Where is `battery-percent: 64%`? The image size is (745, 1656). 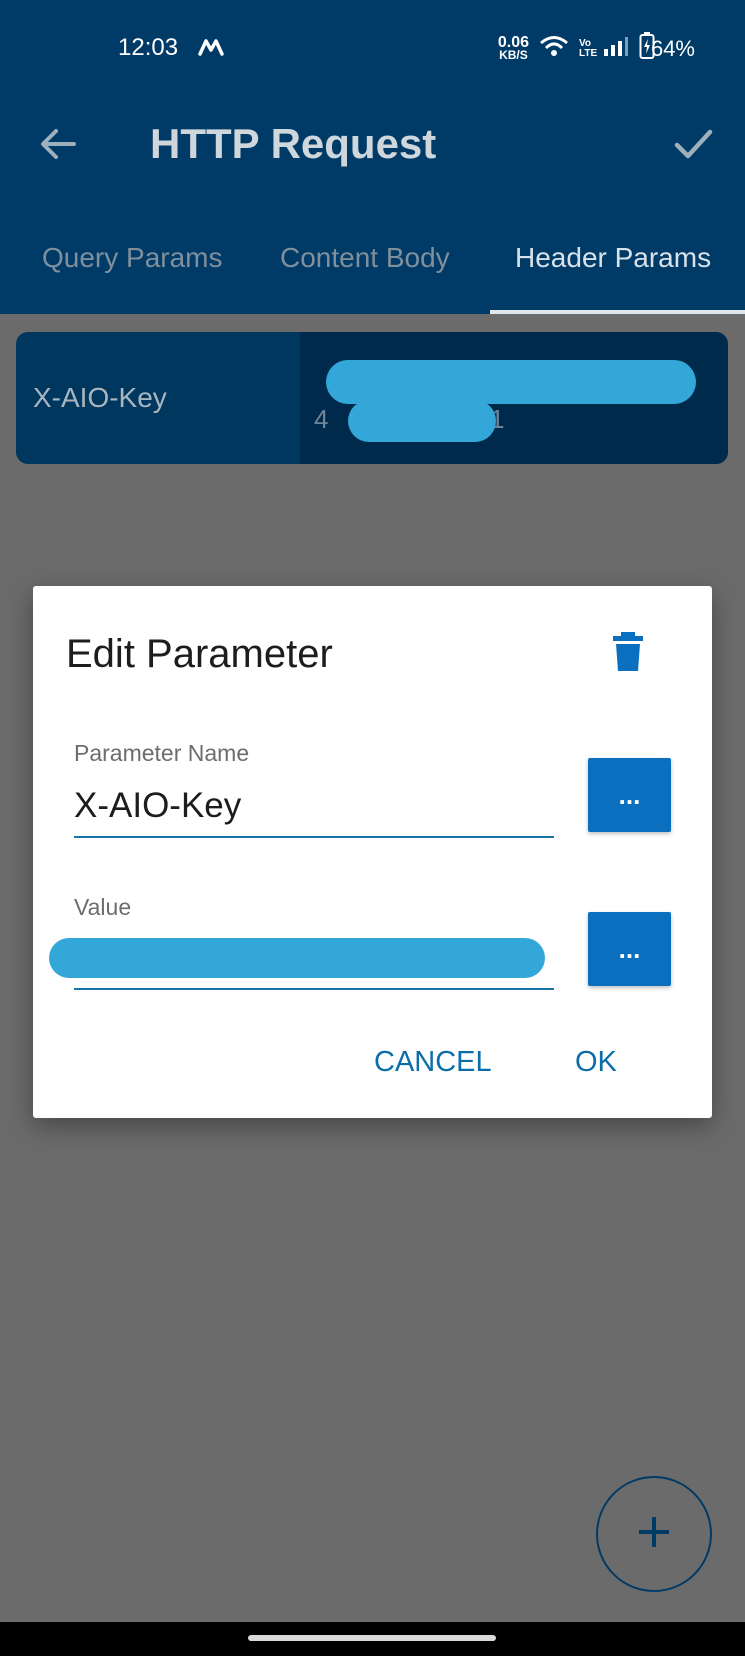 battery-percent: 64% is located at coordinates (672, 48).